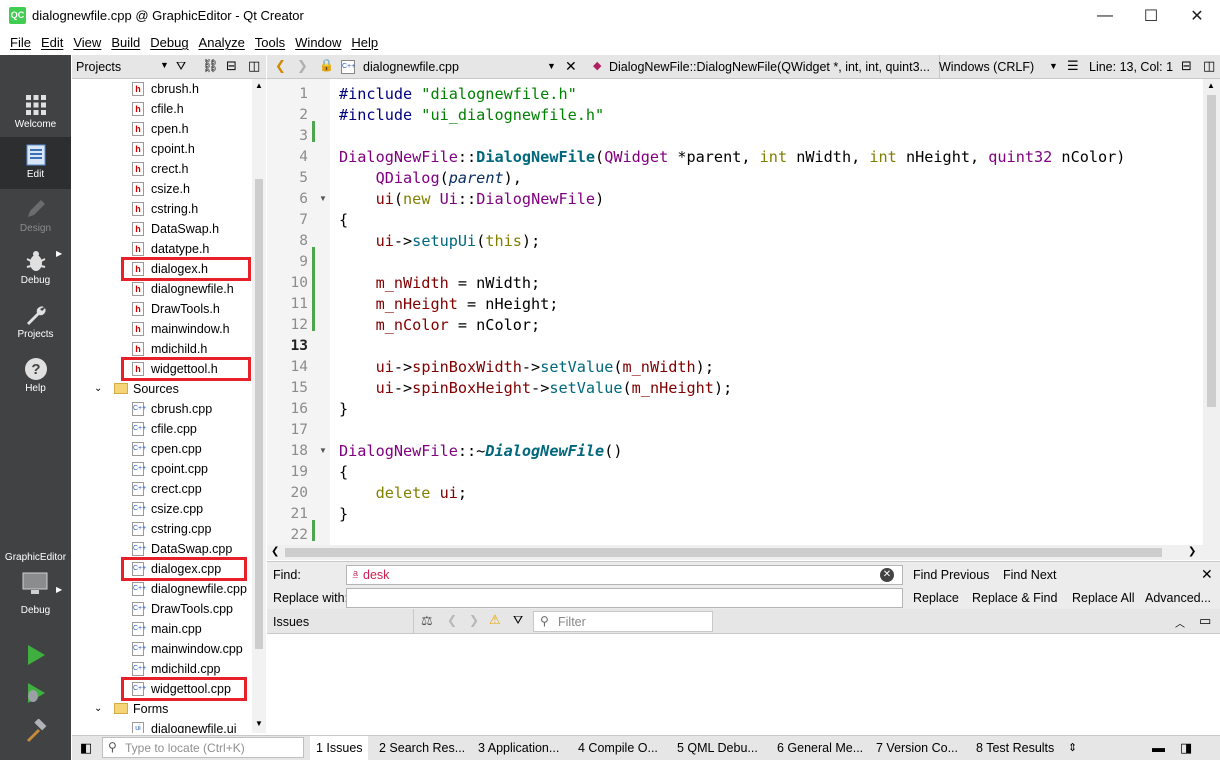 This screenshot has width=1220, height=760. Describe the element at coordinates (1014, 598) in the screenshot. I see `replace-and-find-button: Replace & Find` at that location.